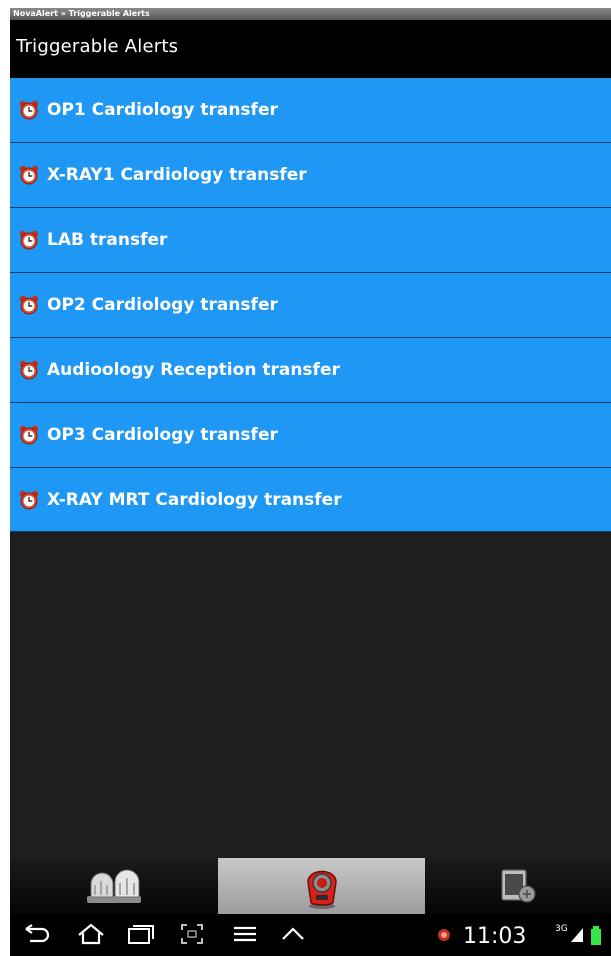 The height and width of the screenshot is (956, 611). What do you see at coordinates (192, 934) in the screenshot?
I see `screenshot-icon` at bounding box center [192, 934].